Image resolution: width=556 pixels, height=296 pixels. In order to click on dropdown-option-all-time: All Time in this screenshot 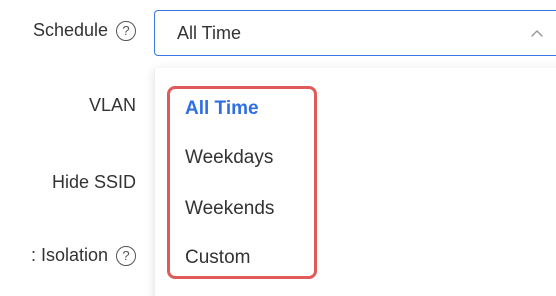, I will do `click(222, 109)`.